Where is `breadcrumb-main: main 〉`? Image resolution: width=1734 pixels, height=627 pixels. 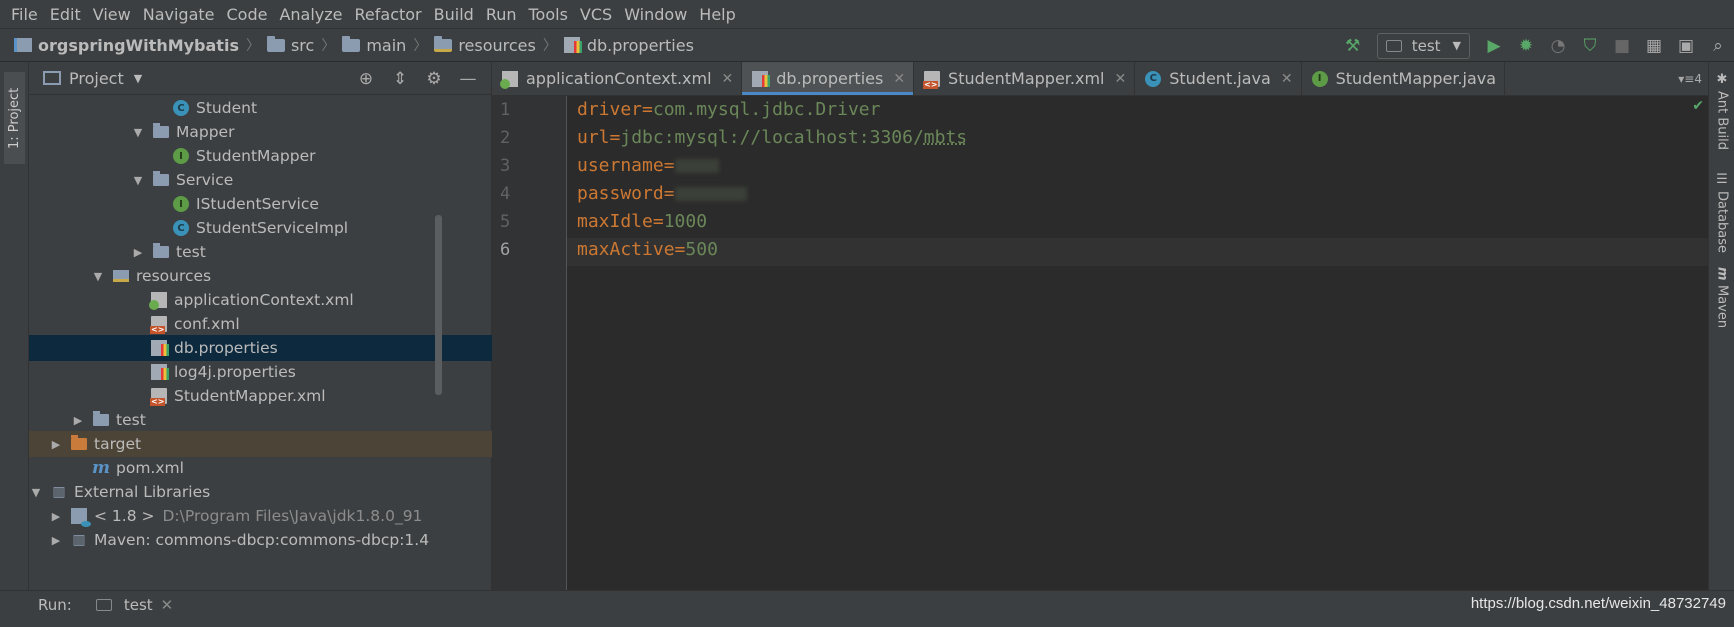 breadcrumb-main: main 〉 is located at coordinates (388, 45).